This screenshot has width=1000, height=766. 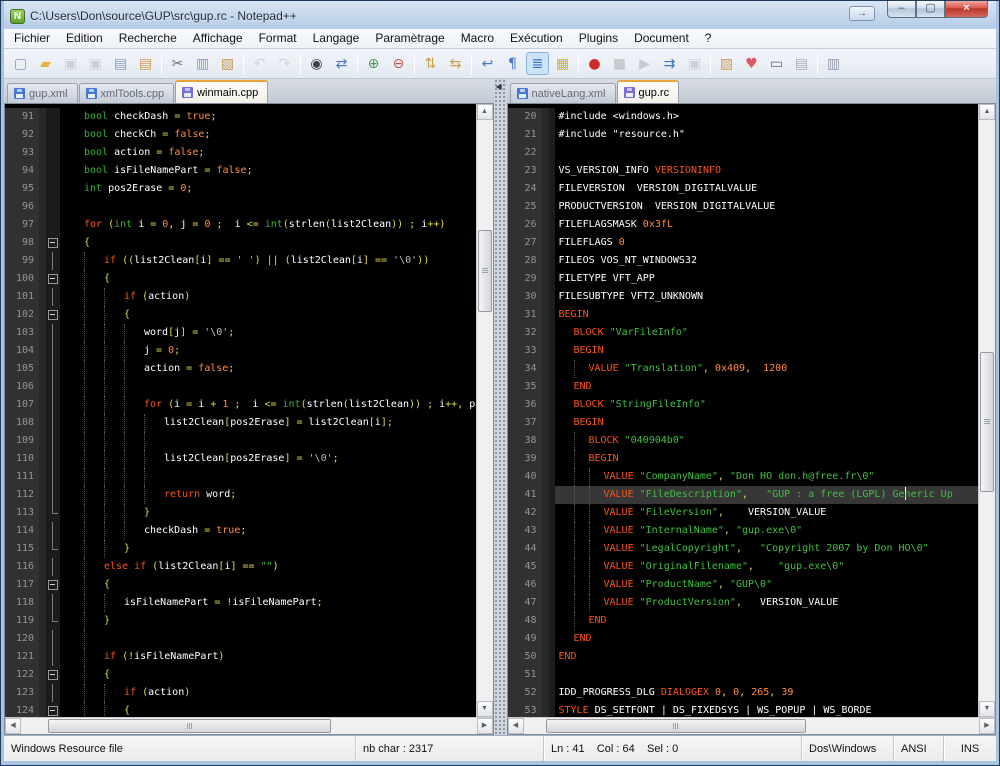 What do you see at coordinates (70, 63) in the screenshot?
I see `save-icon: ▣` at bounding box center [70, 63].